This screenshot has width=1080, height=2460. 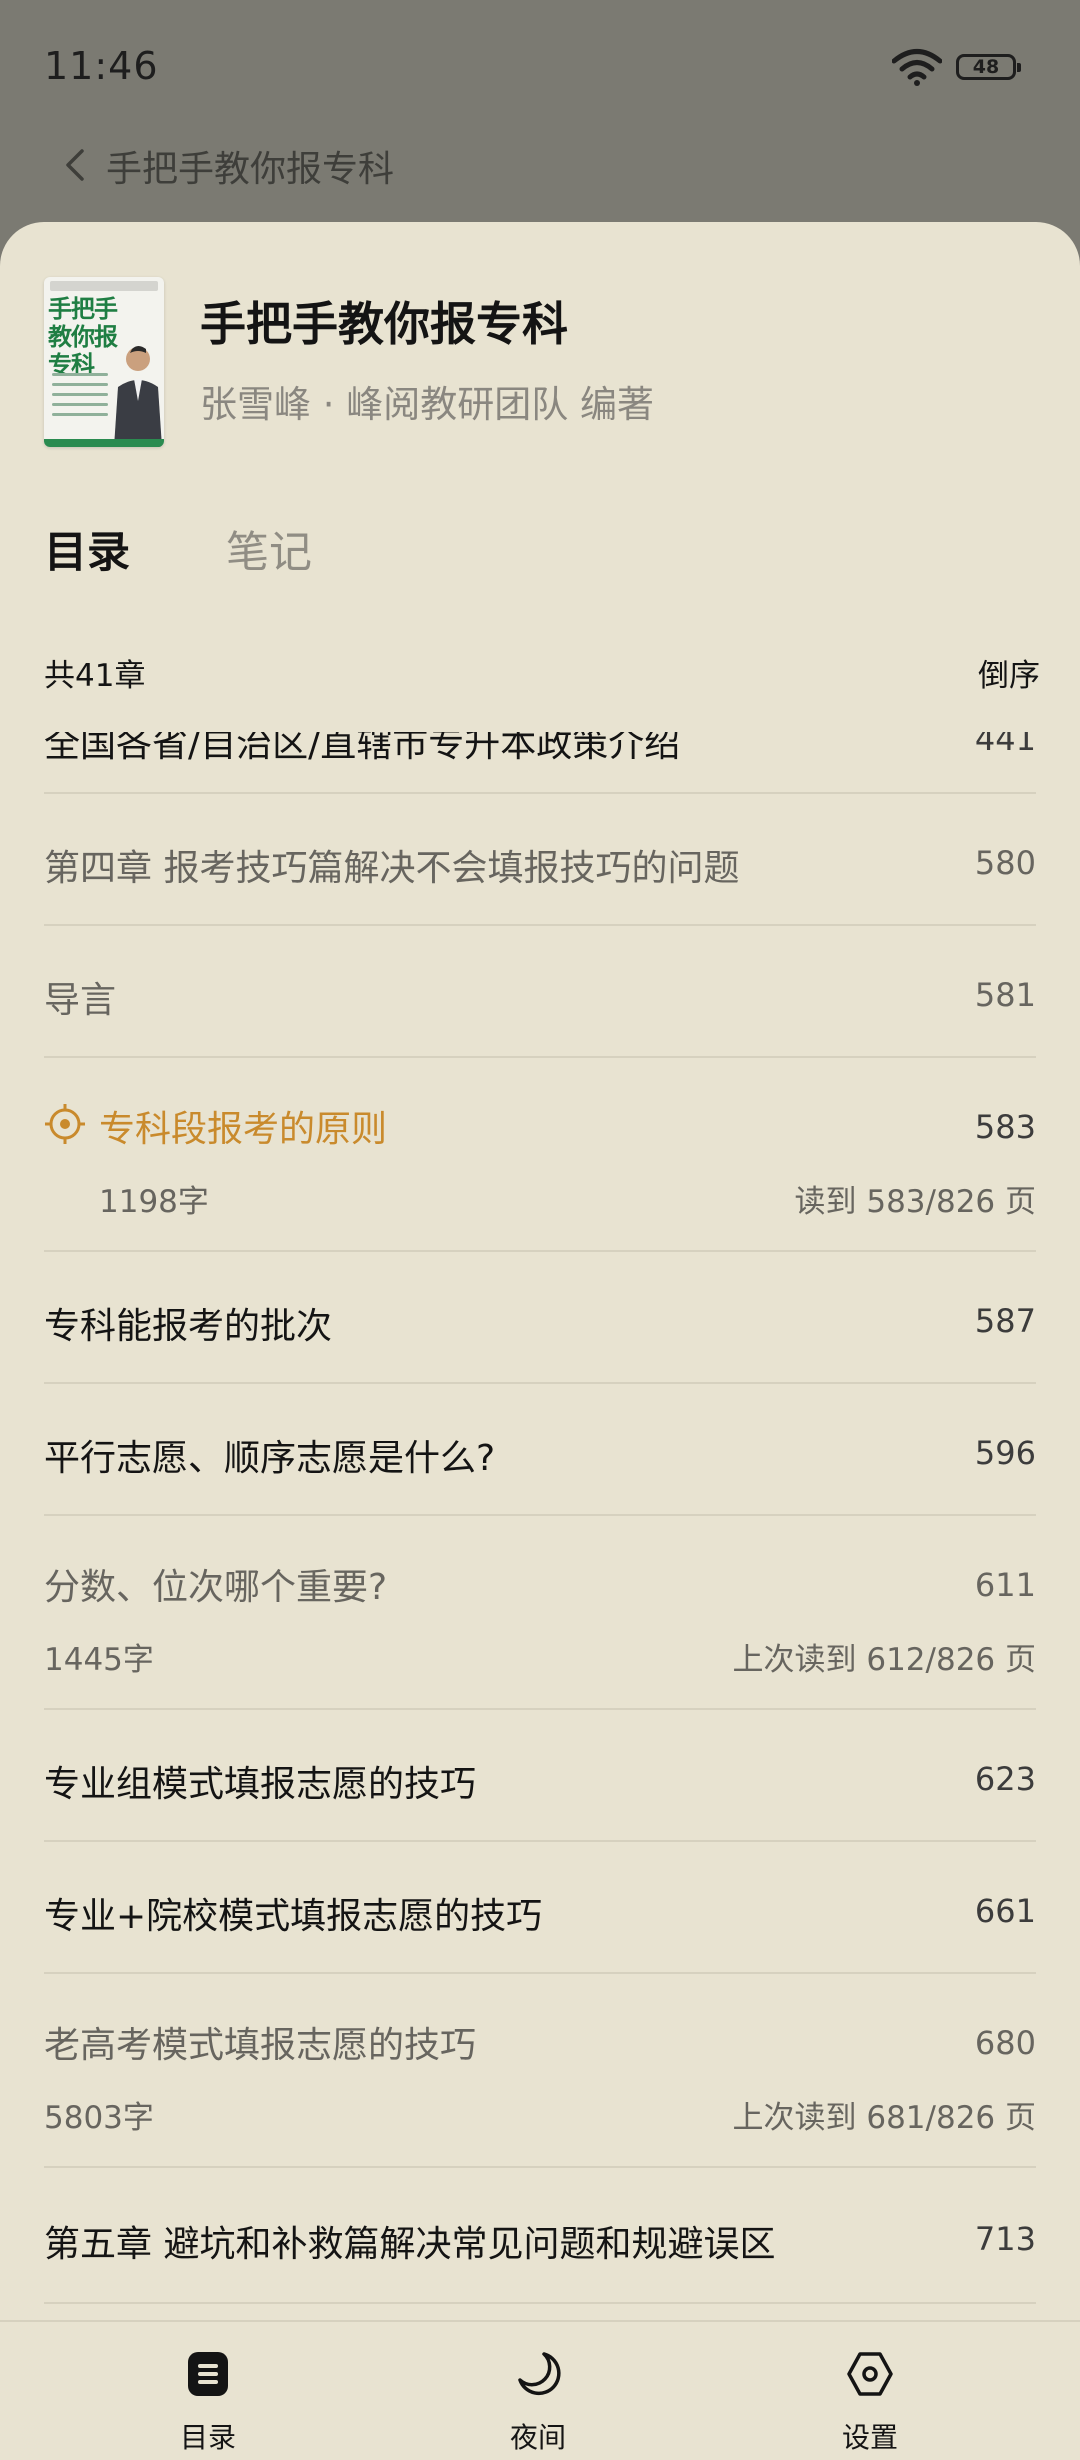 I want to click on nav-night-label: 夜间, so click(x=537, y=2437).